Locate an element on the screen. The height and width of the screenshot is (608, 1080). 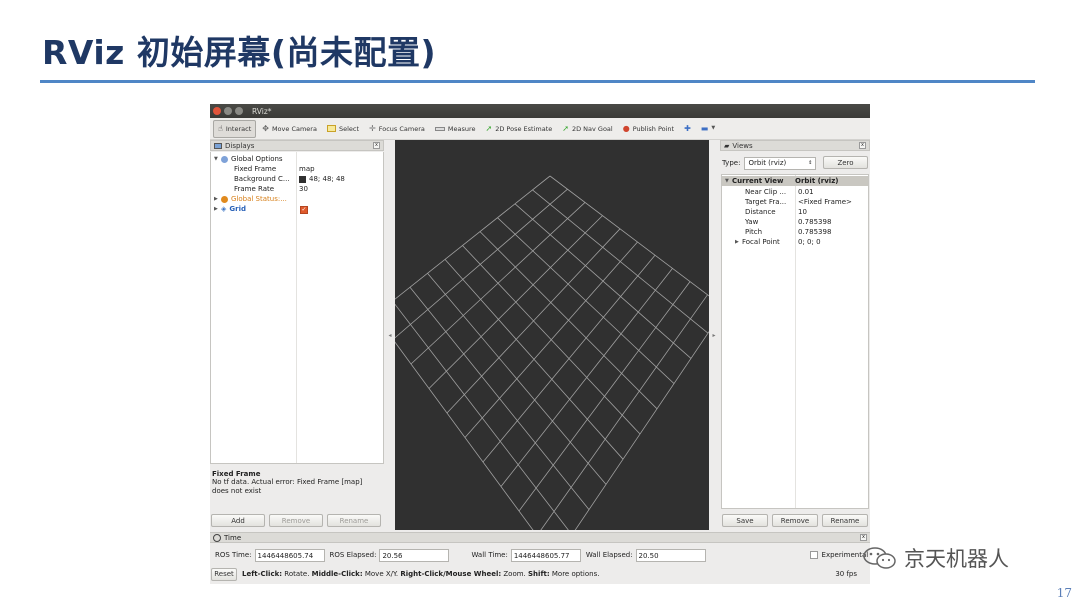
checkbox-checked-icon: ✓ is located at coordinates (304, 210).